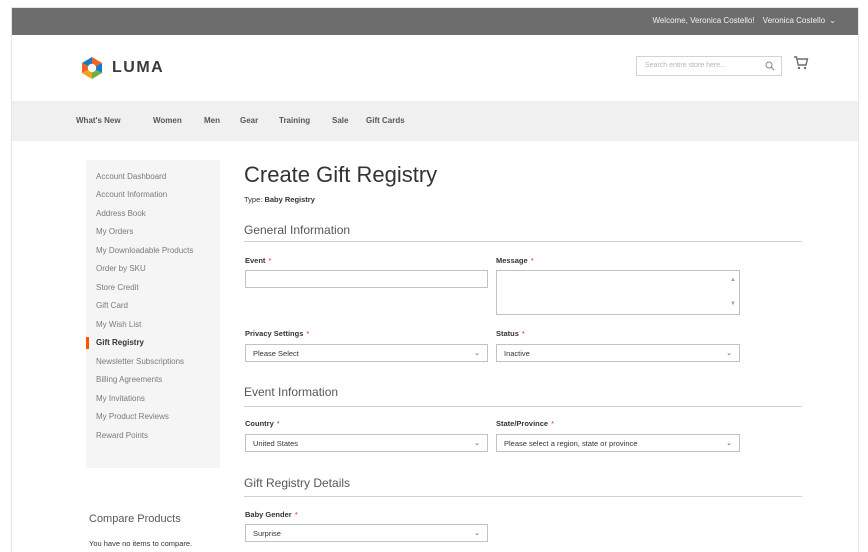 This screenshot has width=868, height=552. I want to click on status-select: Inactive ⌄, so click(618, 353).